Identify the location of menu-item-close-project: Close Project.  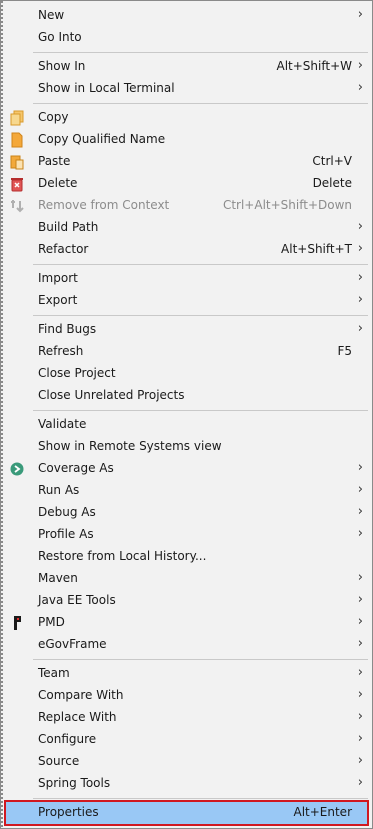
(186, 374).